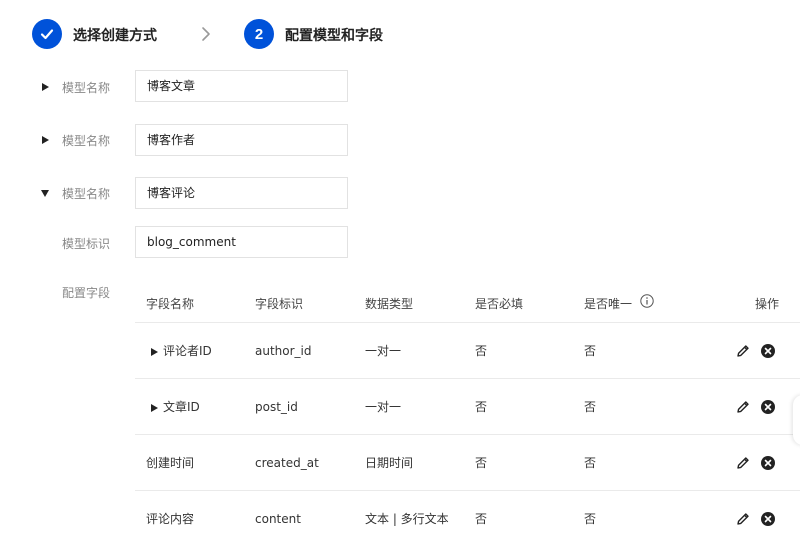  Describe the element at coordinates (187, 351) in the screenshot. I see `field-name-cell: 评论者ID` at that location.